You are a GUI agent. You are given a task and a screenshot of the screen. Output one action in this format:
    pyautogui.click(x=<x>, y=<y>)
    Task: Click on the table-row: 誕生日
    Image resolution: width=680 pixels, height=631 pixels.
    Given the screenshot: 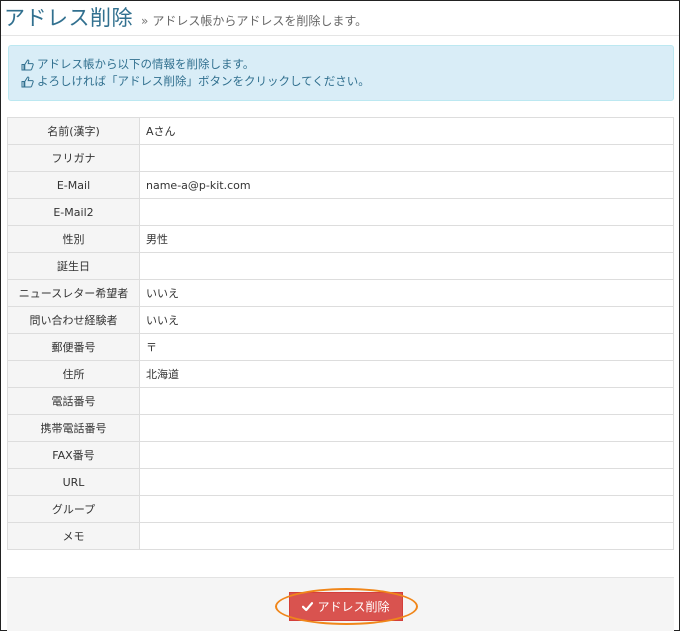 What is the action you would take?
    pyautogui.click(x=340, y=266)
    